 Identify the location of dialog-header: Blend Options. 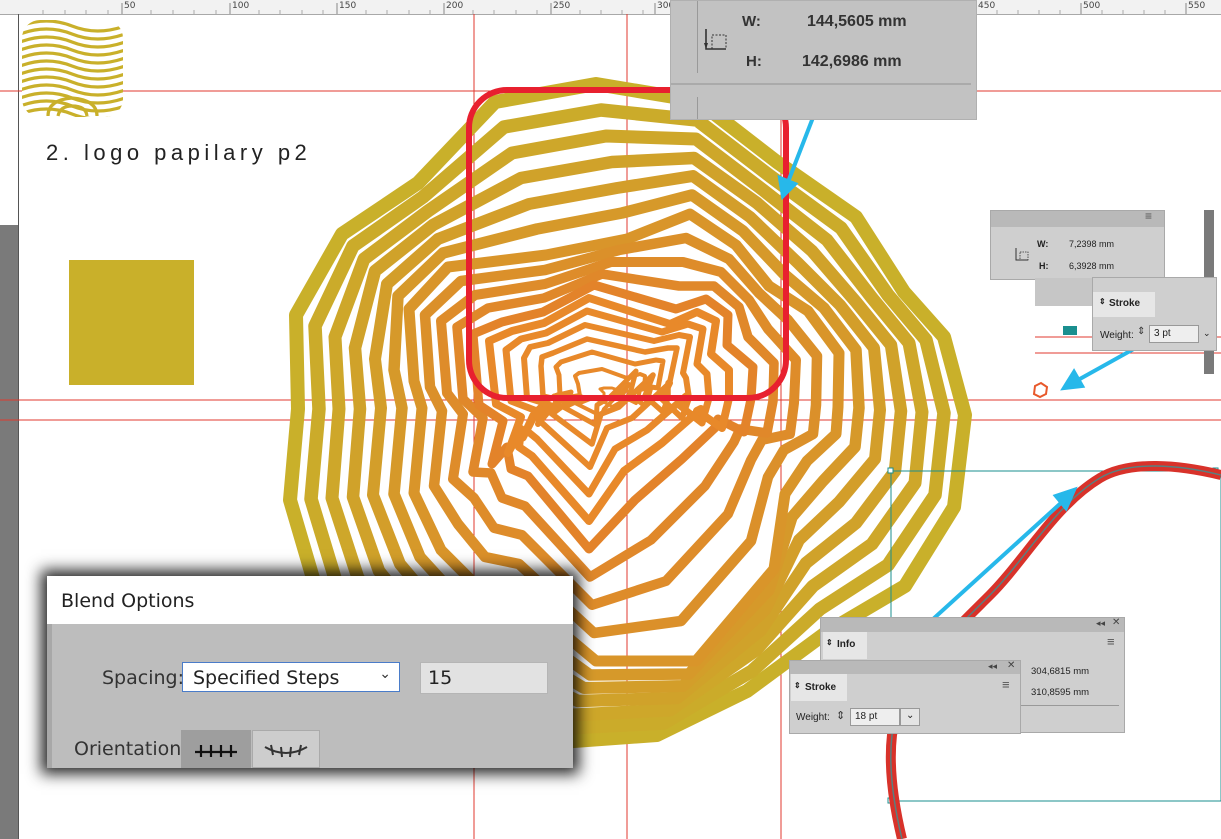
(310, 600).